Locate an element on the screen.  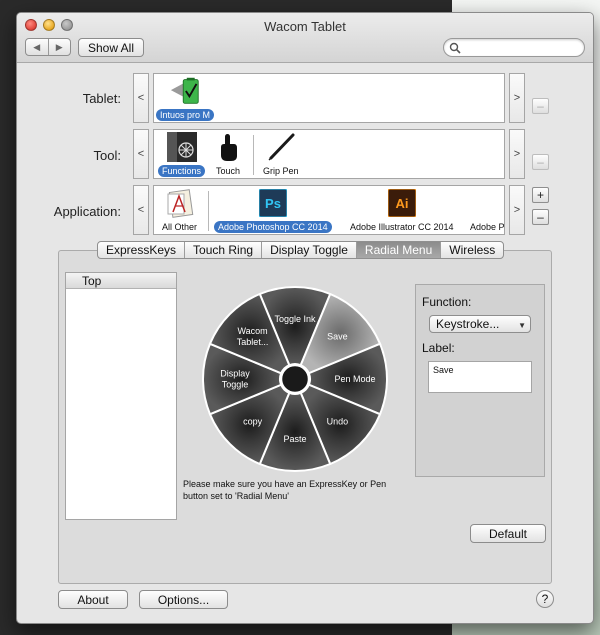
function-panel: Function: Keystroke... ▼ Label: Save is located at coordinates (480, 380).